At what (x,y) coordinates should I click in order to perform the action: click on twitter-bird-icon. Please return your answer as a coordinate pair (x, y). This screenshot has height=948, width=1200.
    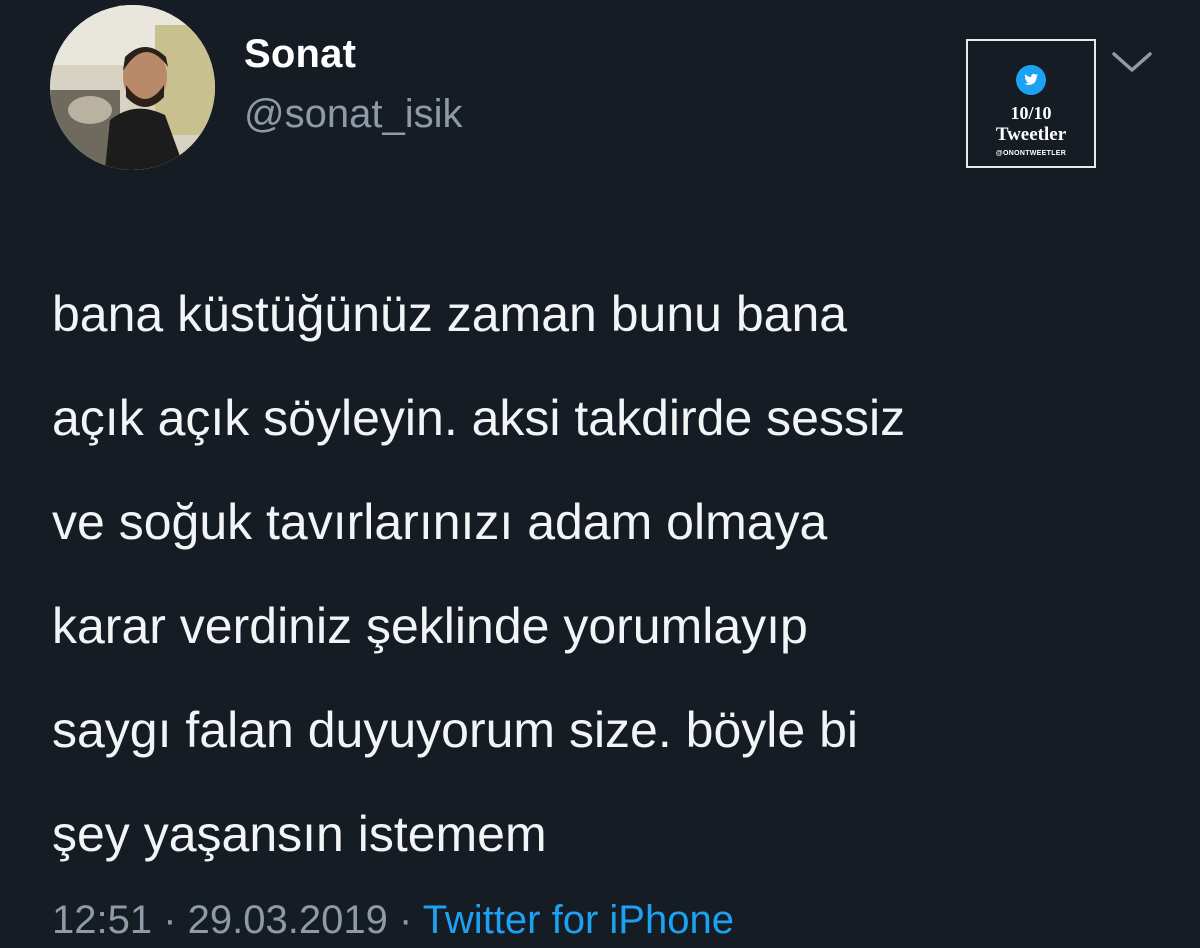
    Looking at the image, I should click on (1031, 80).